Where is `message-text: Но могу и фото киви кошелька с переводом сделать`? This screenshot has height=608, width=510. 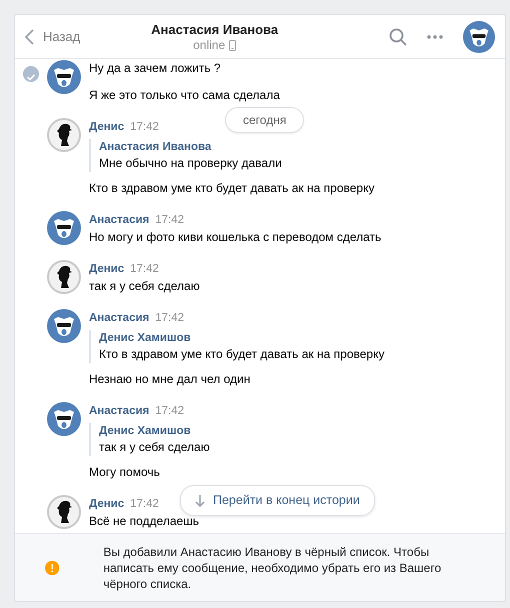
message-text: Но могу и фото киви кошелька с переводом сделать is located at coordinates (235, 237).